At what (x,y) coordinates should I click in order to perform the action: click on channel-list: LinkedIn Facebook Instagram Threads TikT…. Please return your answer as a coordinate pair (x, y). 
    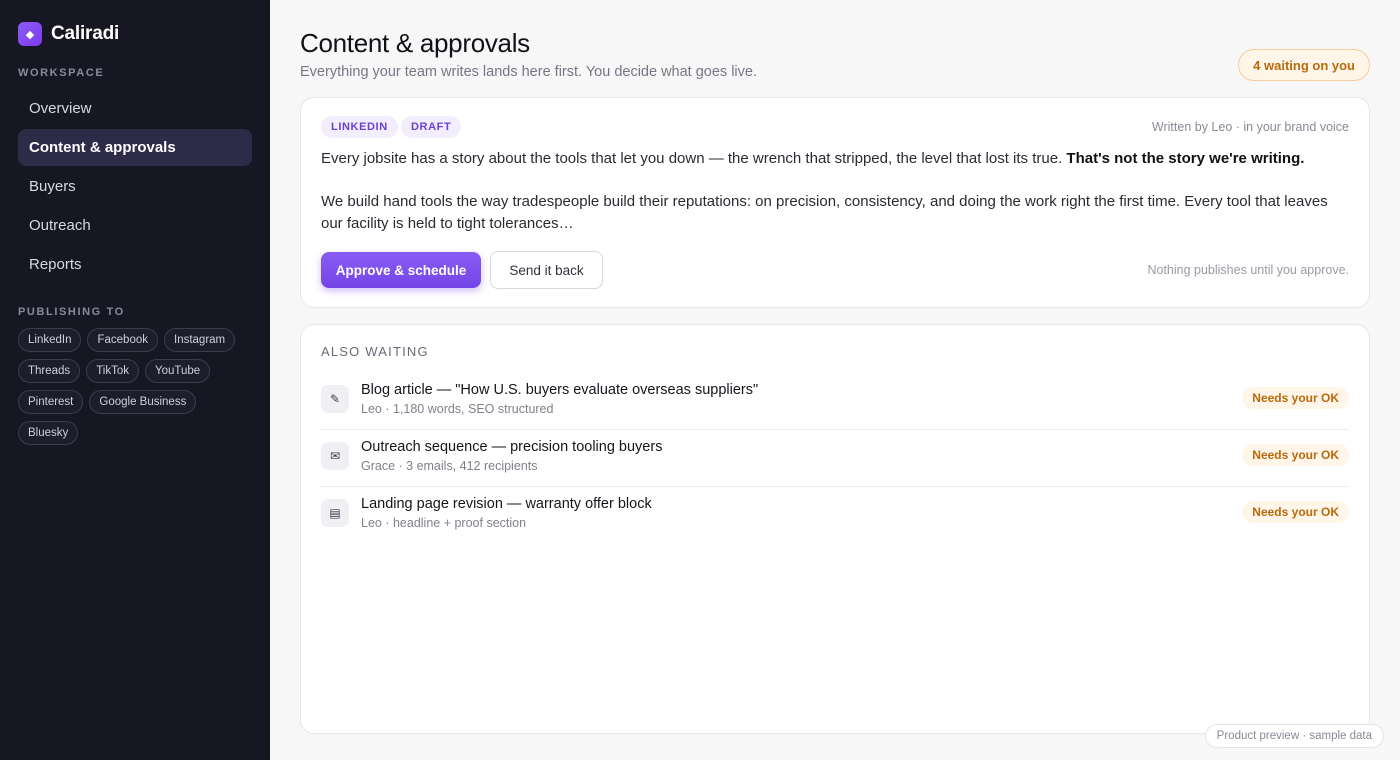
    Looking at the image, I should click on (135, 386).